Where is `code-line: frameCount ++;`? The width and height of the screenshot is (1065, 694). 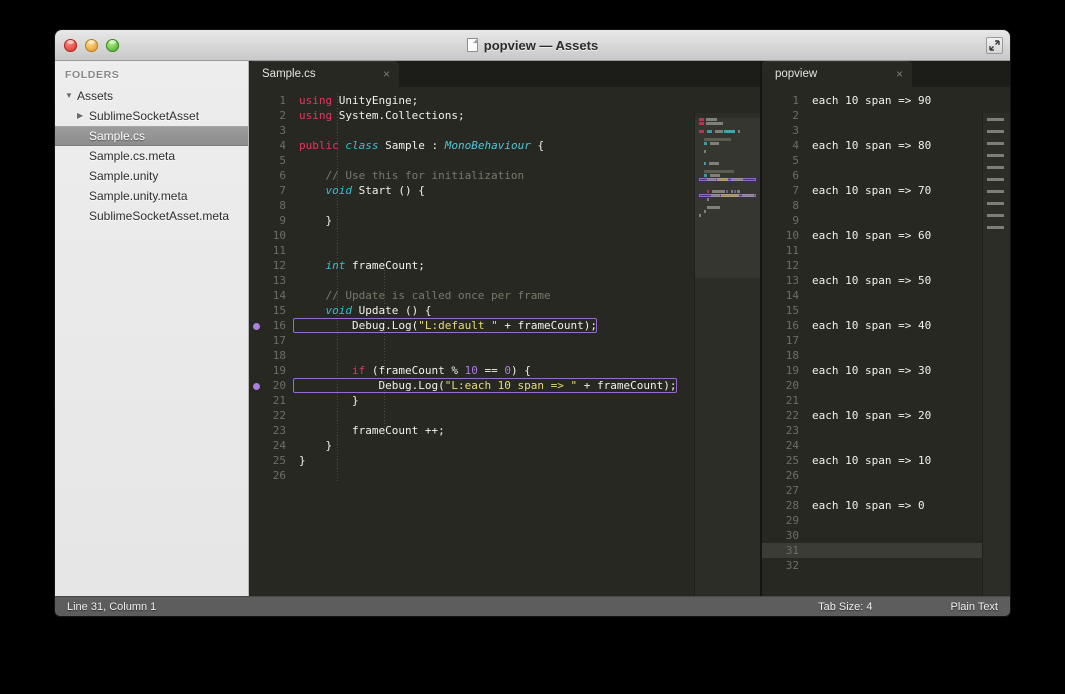 code-line: frameCount ++; is located at coordinates (526, 430).